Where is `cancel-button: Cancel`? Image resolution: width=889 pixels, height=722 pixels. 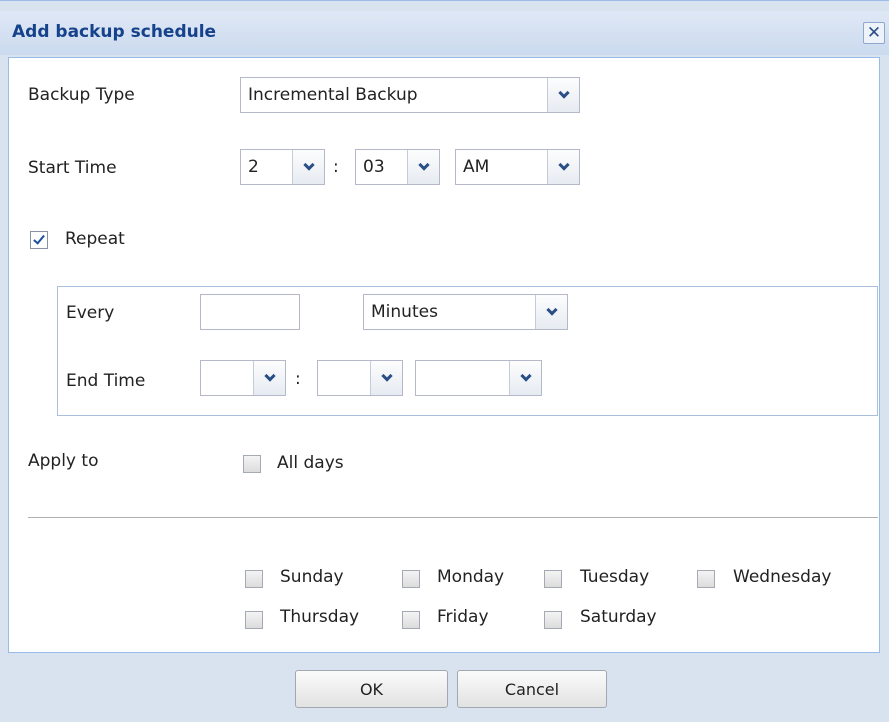
cancel-button: Cancel is located at coordinates (532, 689).